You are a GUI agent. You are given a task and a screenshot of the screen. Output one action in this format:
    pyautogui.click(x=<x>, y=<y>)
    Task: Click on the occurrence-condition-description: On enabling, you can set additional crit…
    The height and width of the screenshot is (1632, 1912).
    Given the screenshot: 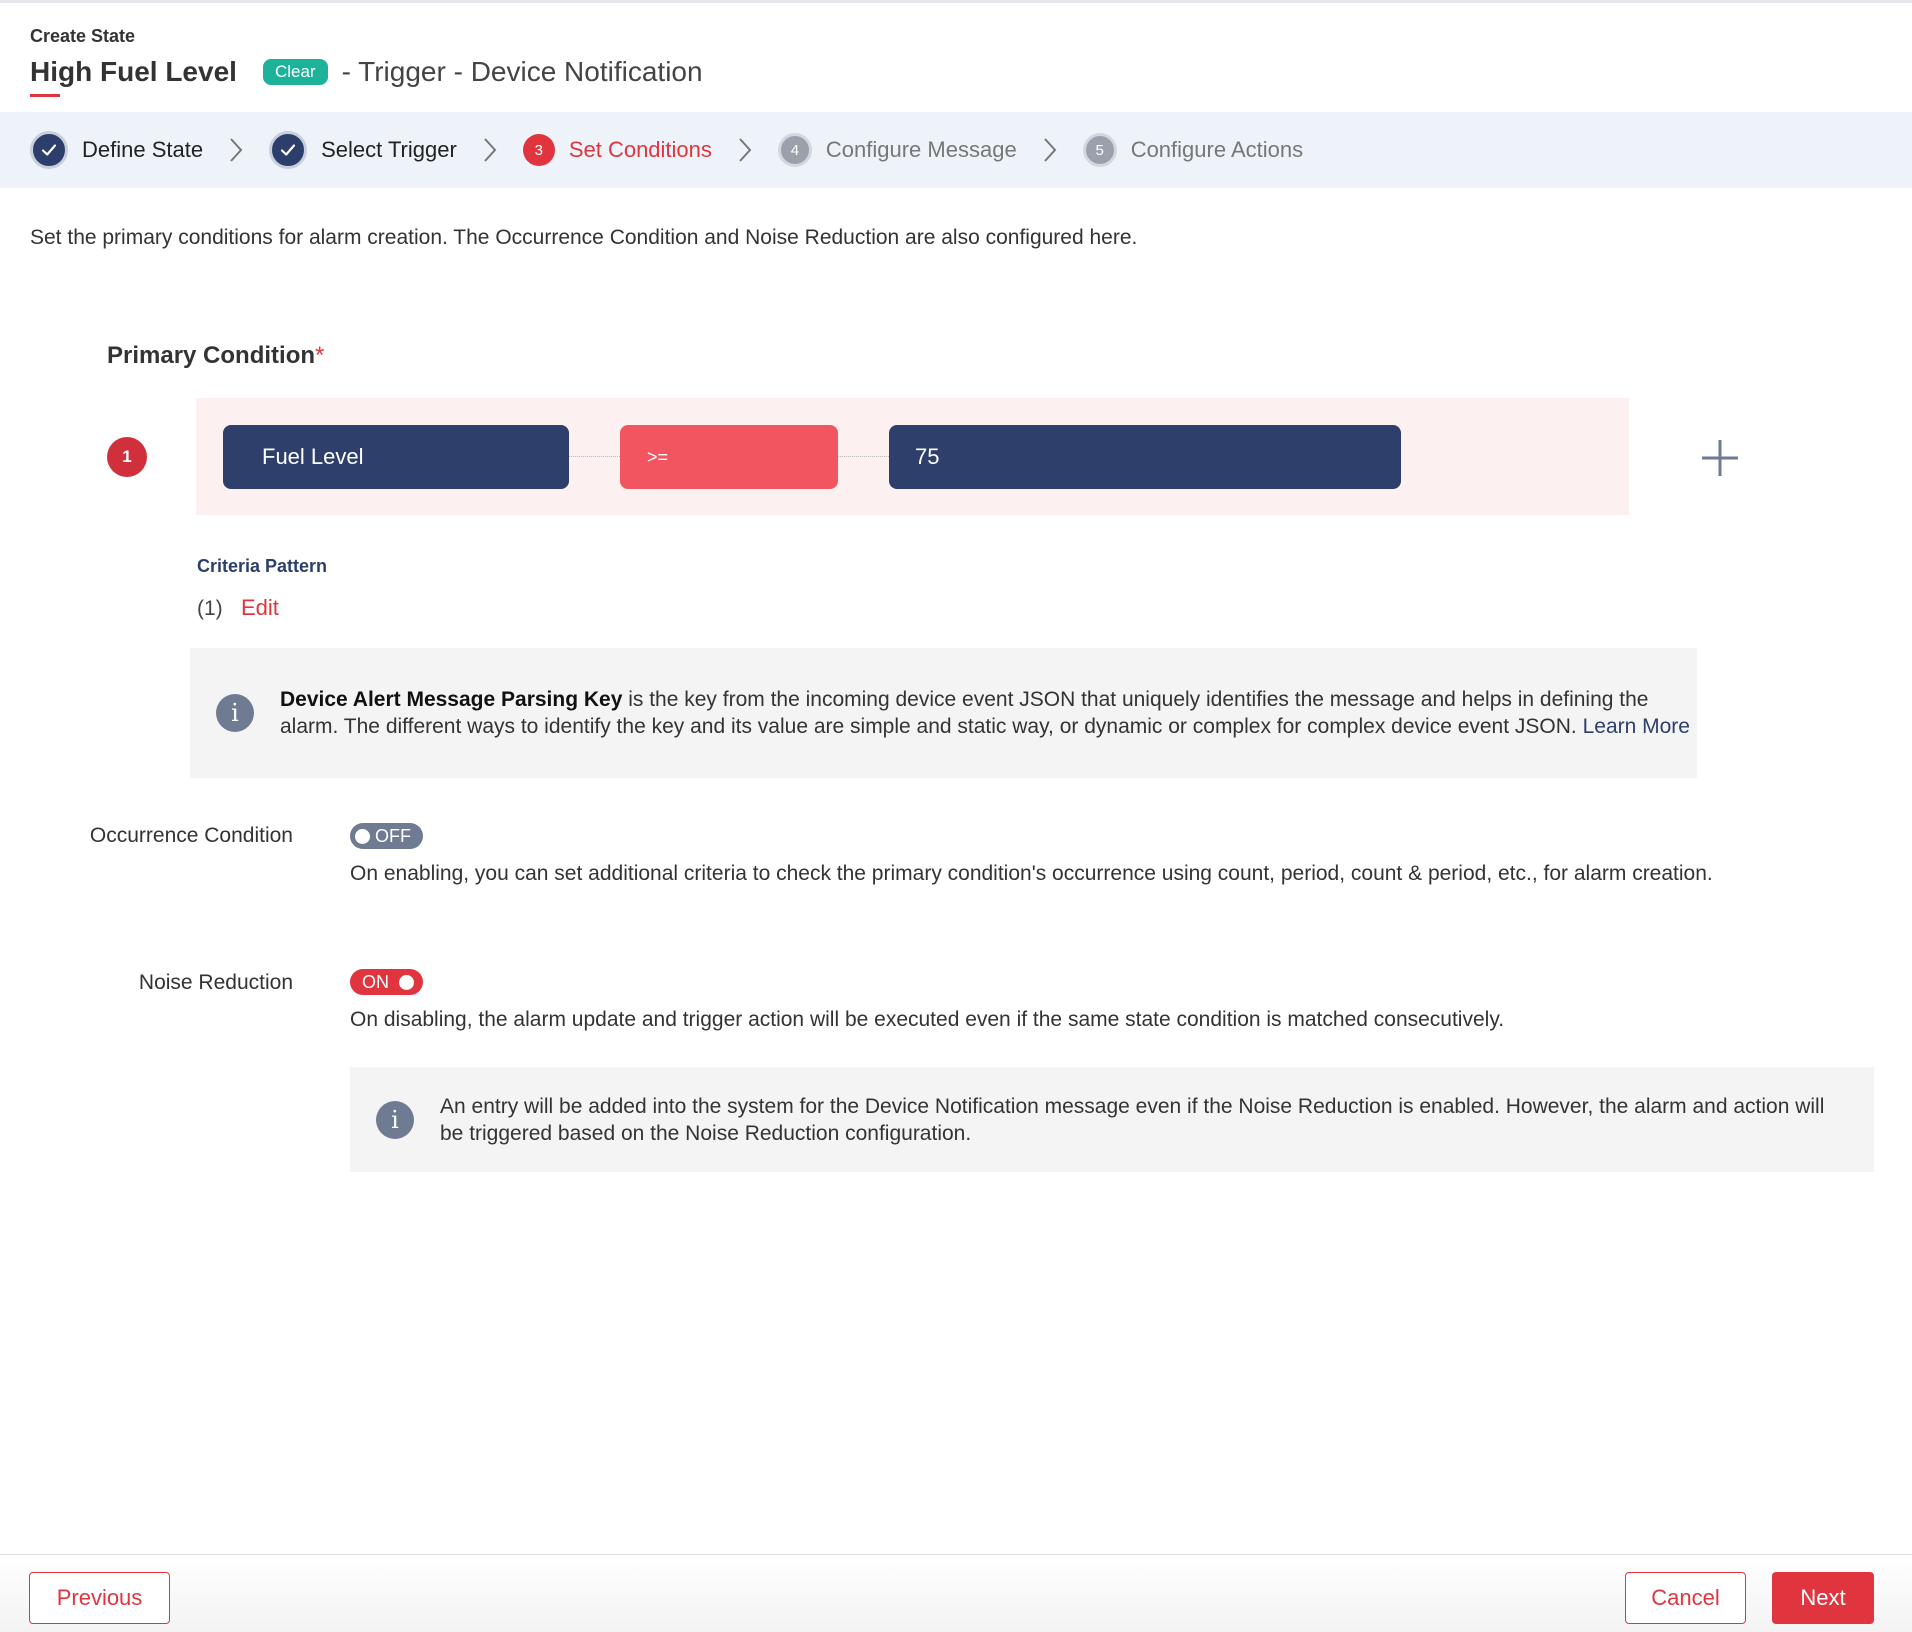 What is the action you would take?
    pyautogui.click(x=1031, y=873)
    